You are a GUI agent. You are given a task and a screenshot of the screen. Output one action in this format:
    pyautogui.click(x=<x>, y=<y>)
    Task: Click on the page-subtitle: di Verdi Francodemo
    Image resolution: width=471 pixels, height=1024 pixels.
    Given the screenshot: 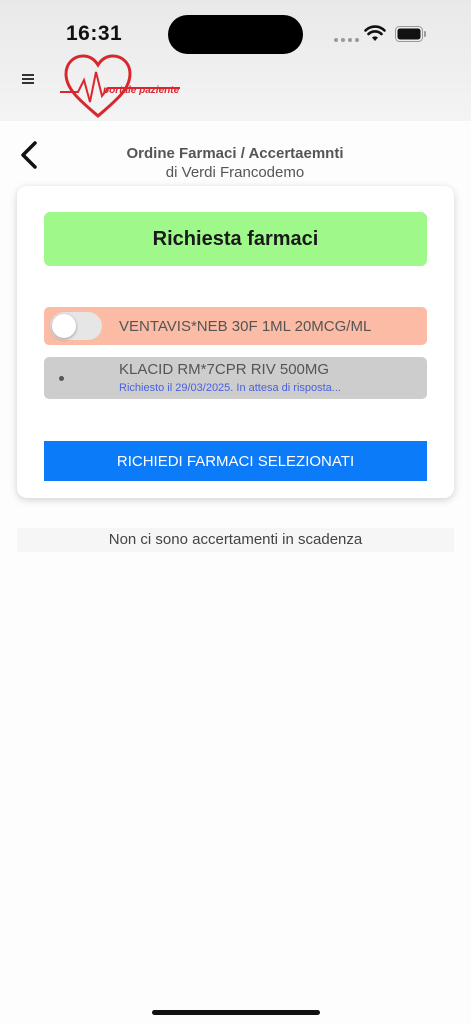 What is the action you would take?
    pyautogui.click(x=235, y=172)
    